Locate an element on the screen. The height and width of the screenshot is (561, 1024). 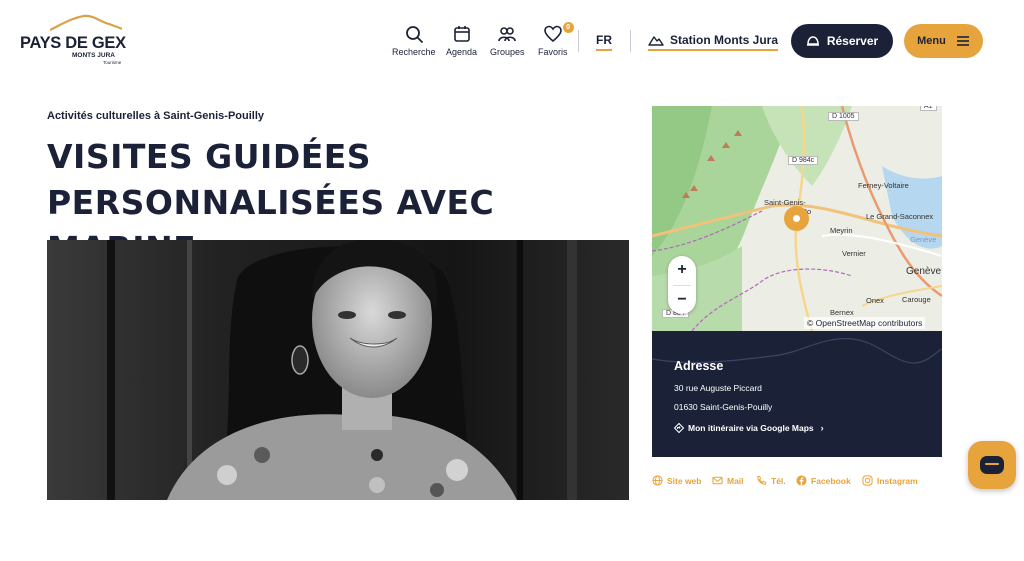
social-website-label: Site web is located at coordinates (684, 480).